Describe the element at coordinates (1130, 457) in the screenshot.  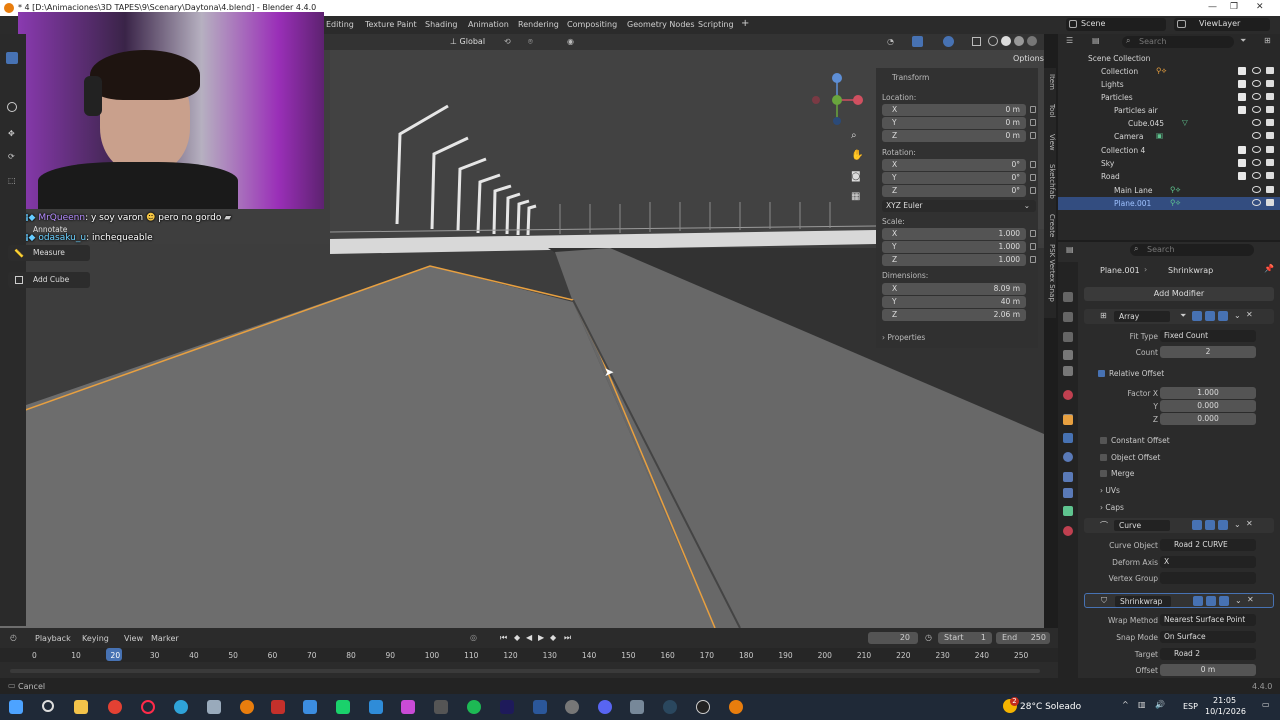
I see `object-offset-toggle: Object Offset` at that location.